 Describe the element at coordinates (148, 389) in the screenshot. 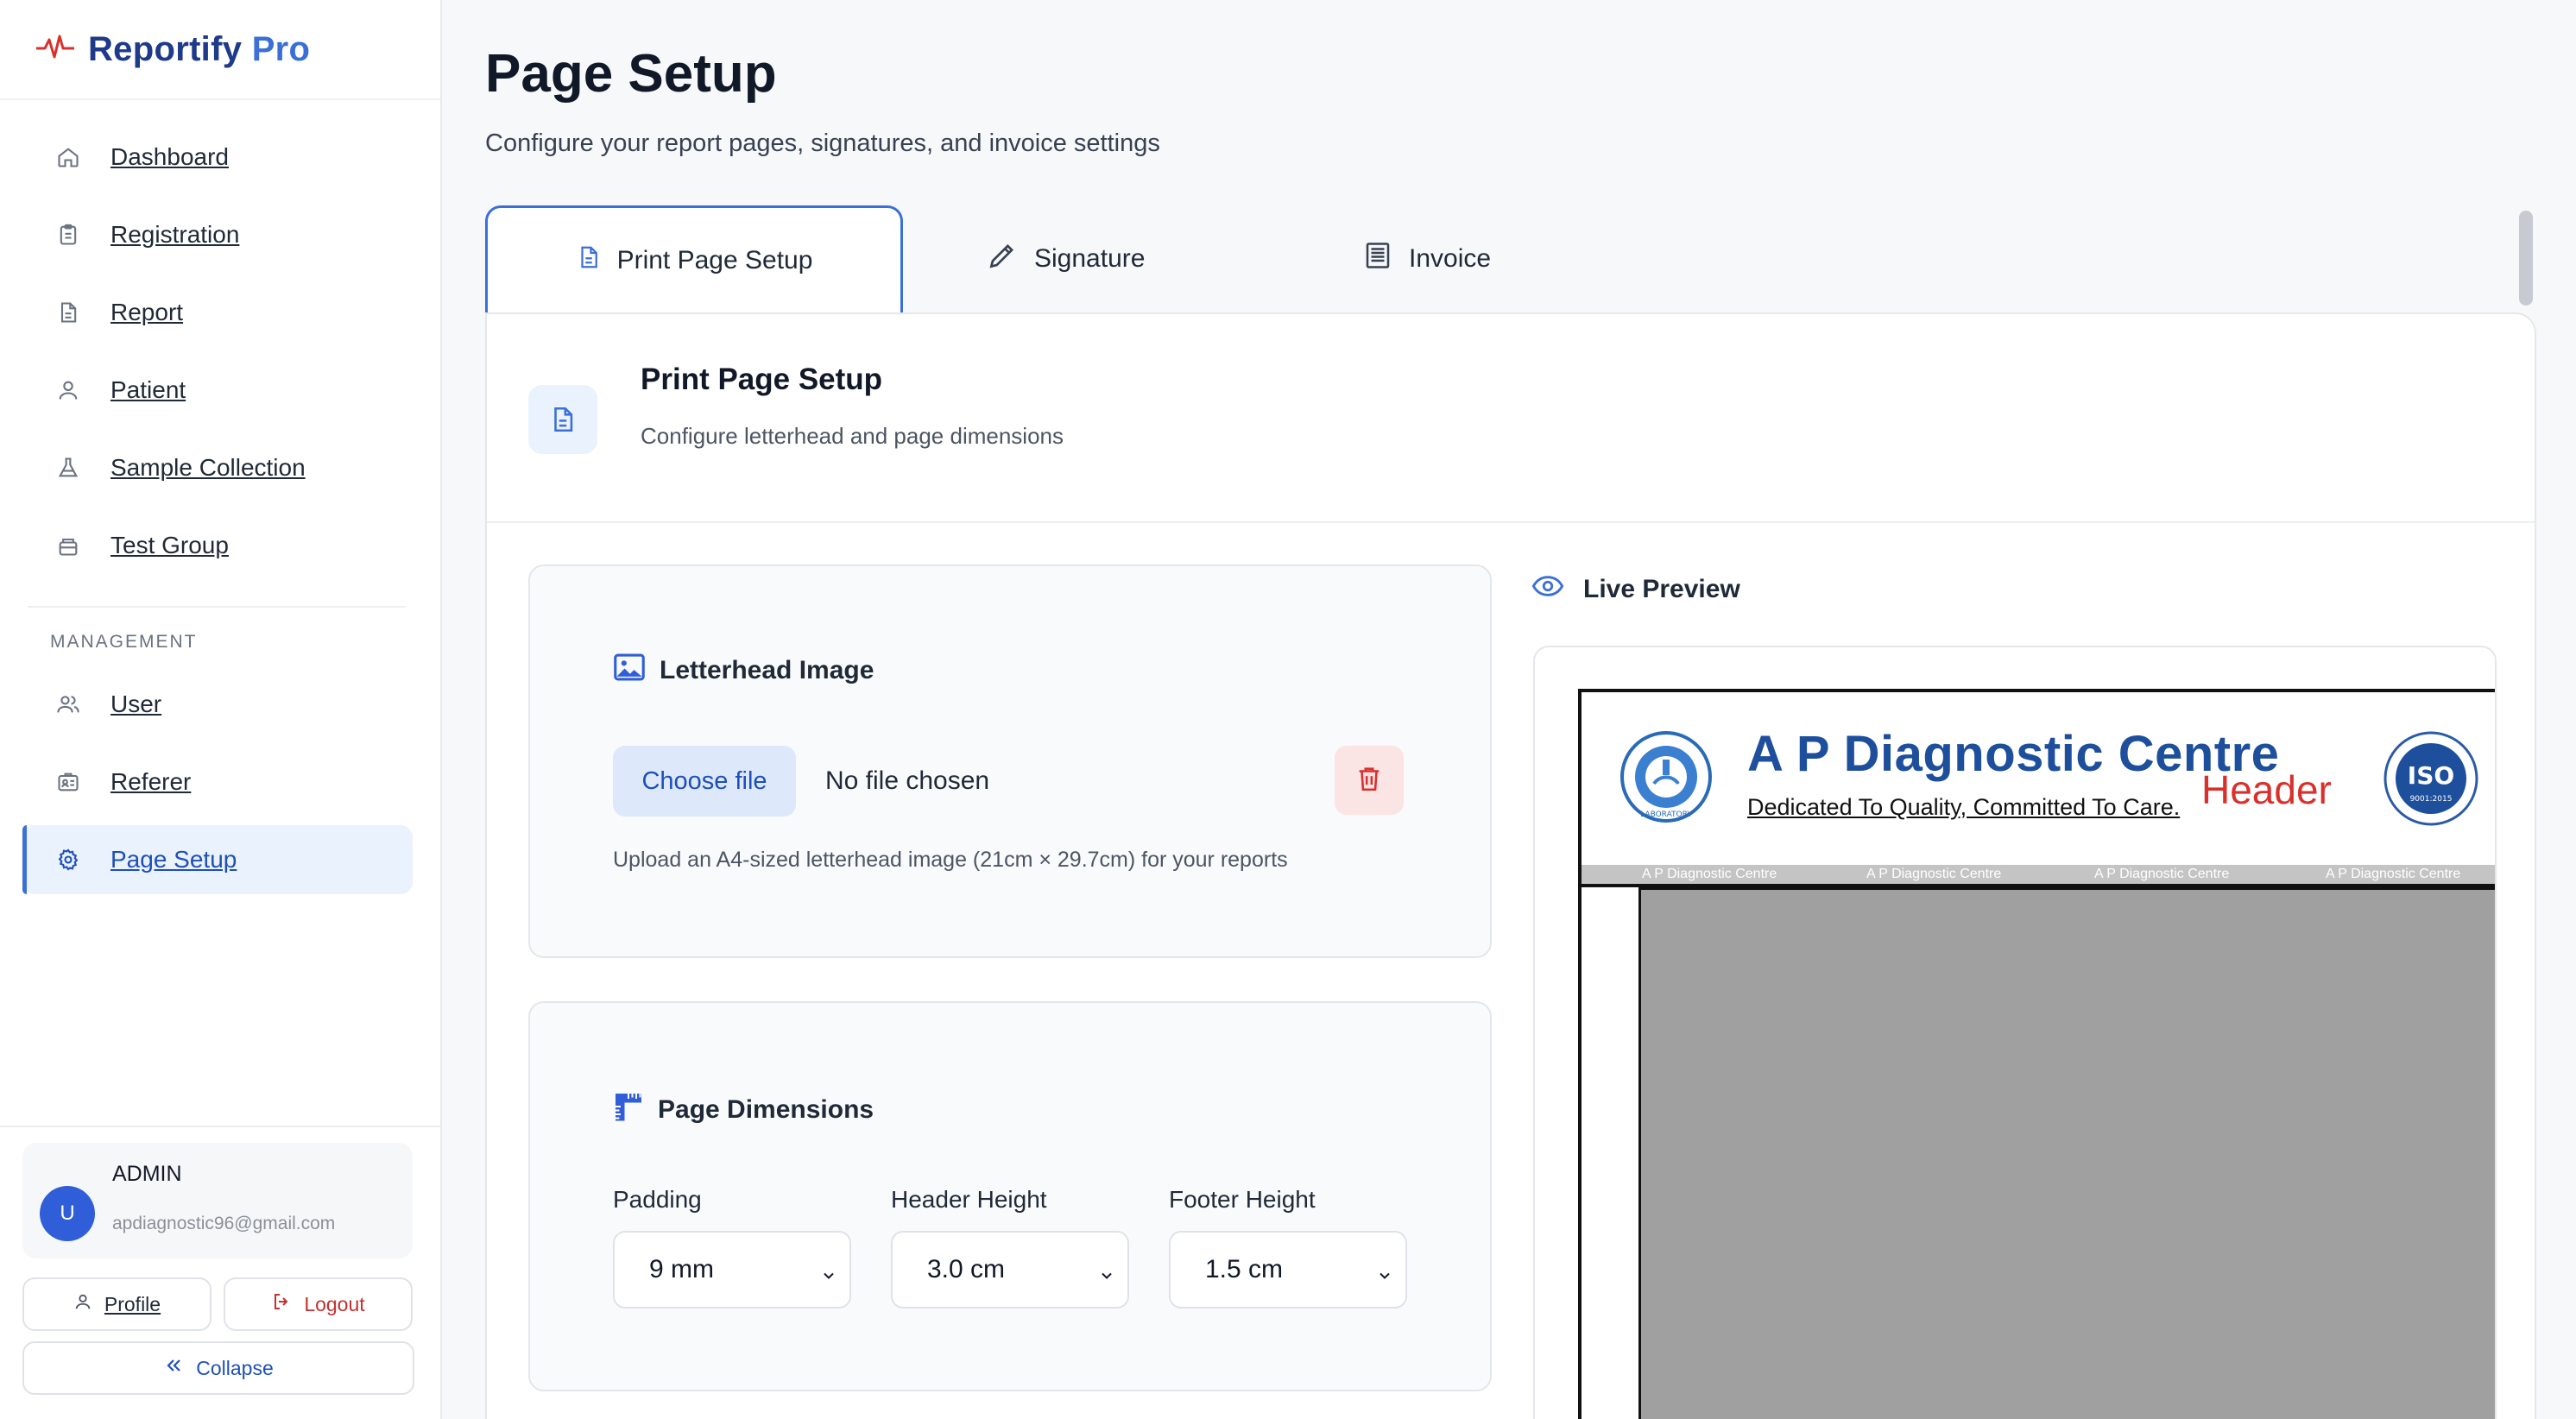

I see `sidebar-item-label: Patient` at that location.